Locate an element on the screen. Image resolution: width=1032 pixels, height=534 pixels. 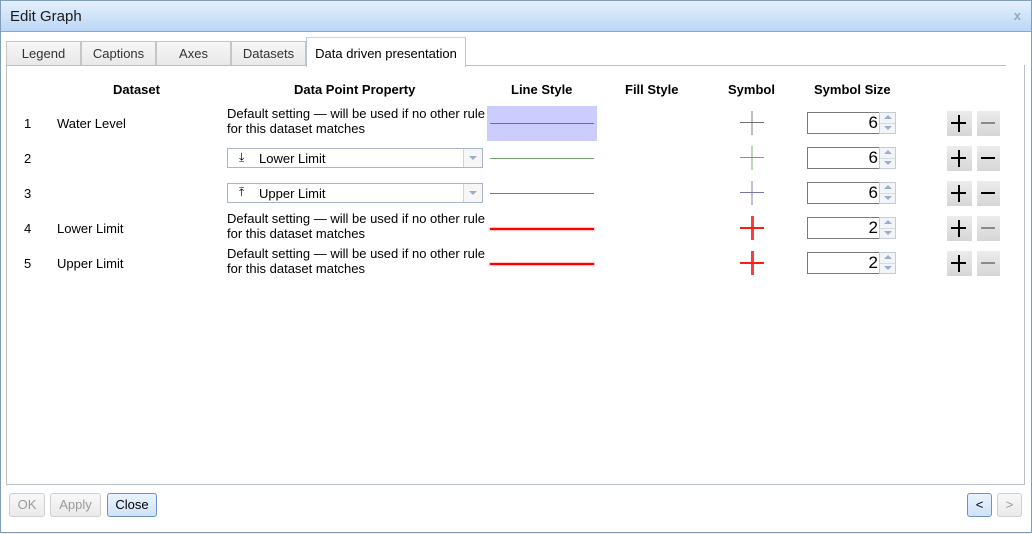
row-index: 4 is located at coordinates (28, 228).